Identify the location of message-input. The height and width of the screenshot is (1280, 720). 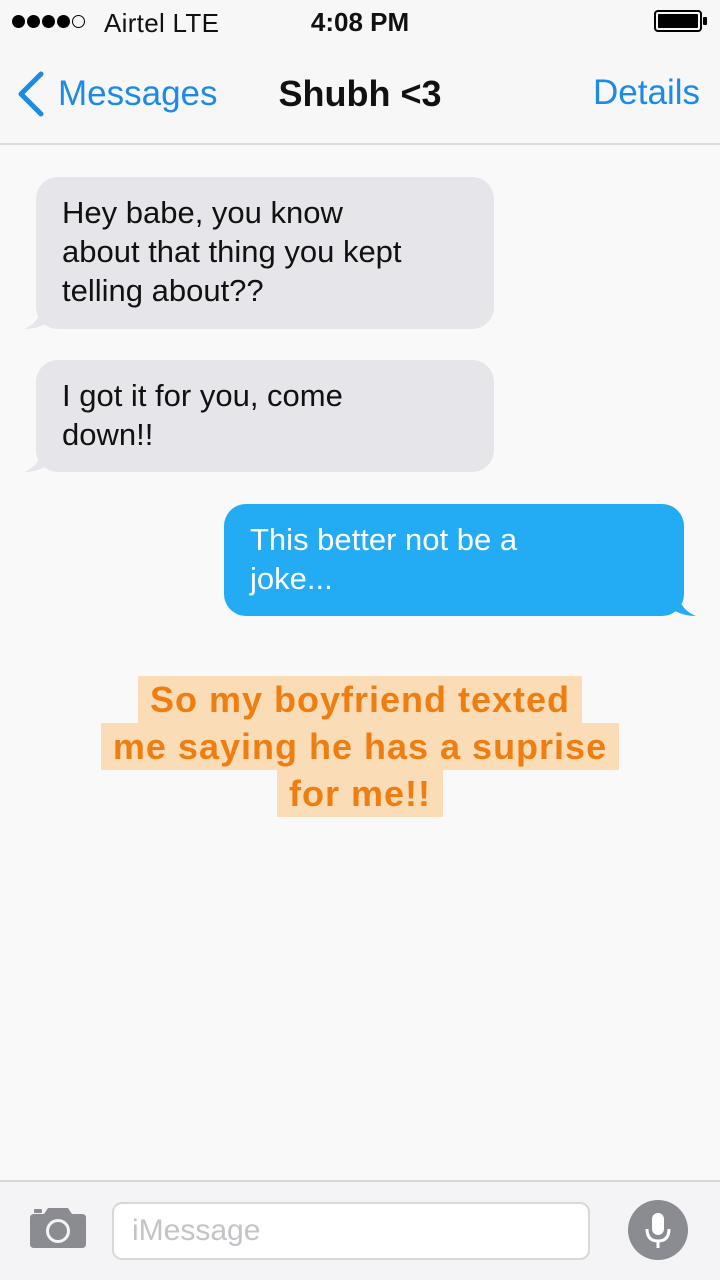
(351, 1231).